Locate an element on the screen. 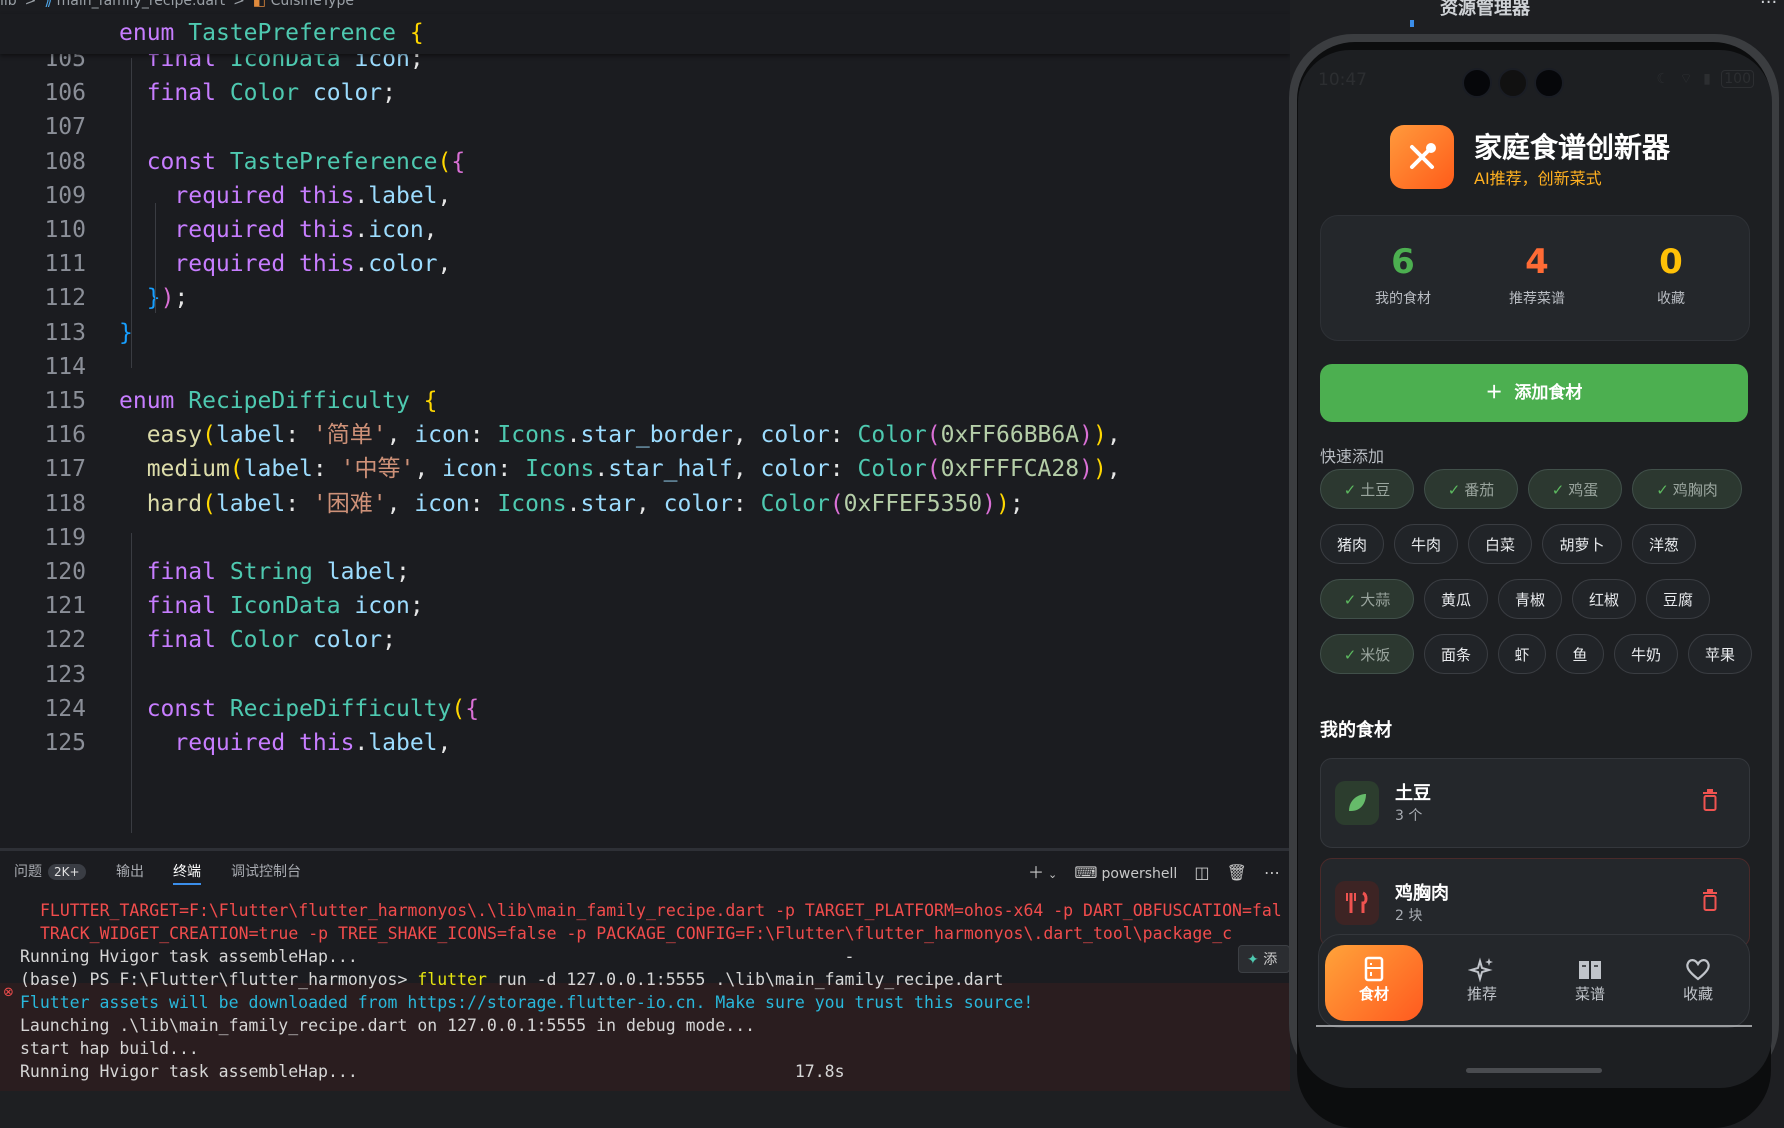 This screenshot has width=1784, height=1128. chip-label: 鸡胸肉 is located at coordinates (1695, 490).